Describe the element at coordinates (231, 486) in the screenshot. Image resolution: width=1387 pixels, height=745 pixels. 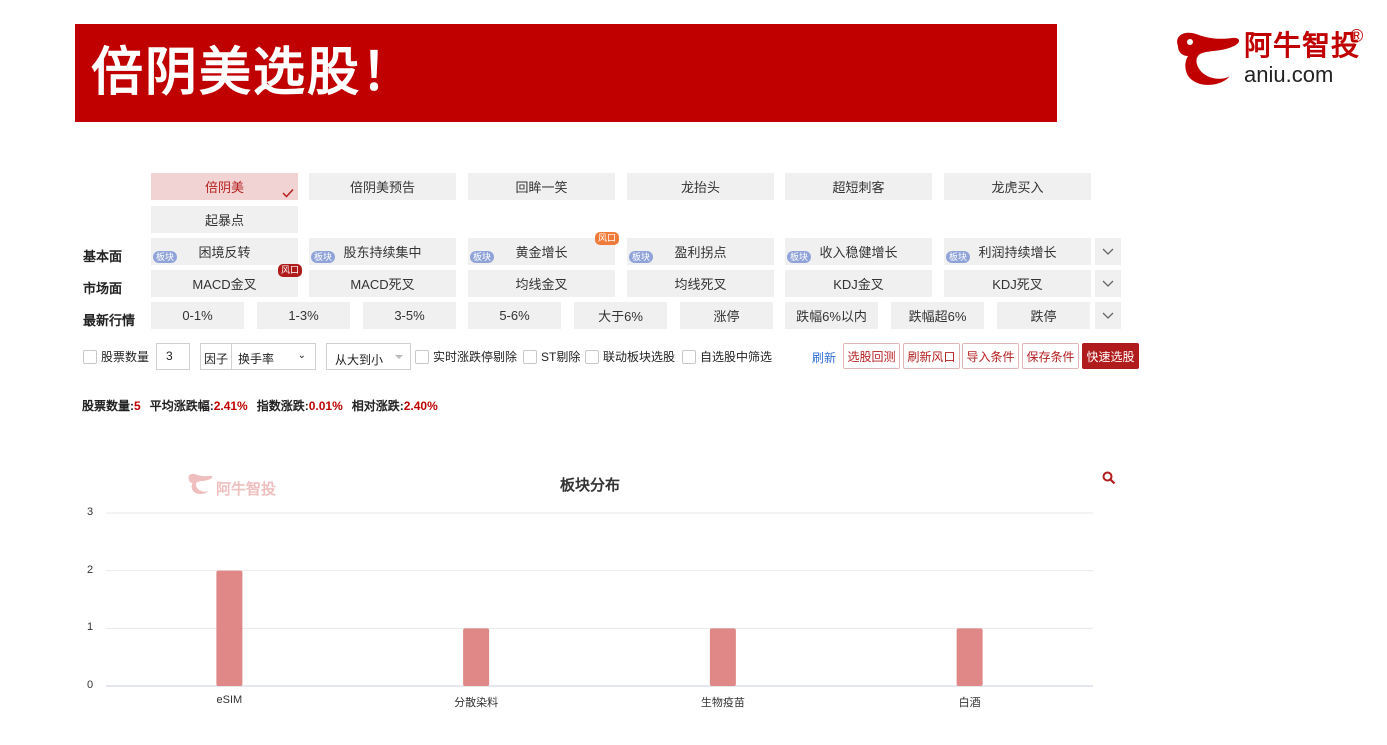
I see `chart-watermark: 阿牛智投` at that location.